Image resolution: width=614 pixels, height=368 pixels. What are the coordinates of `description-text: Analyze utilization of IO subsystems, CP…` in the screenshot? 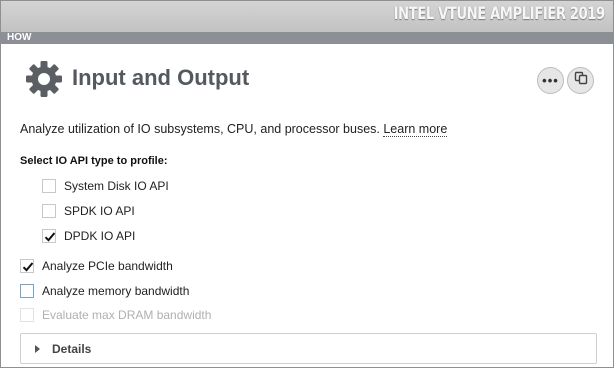 It's located at (202, 129).